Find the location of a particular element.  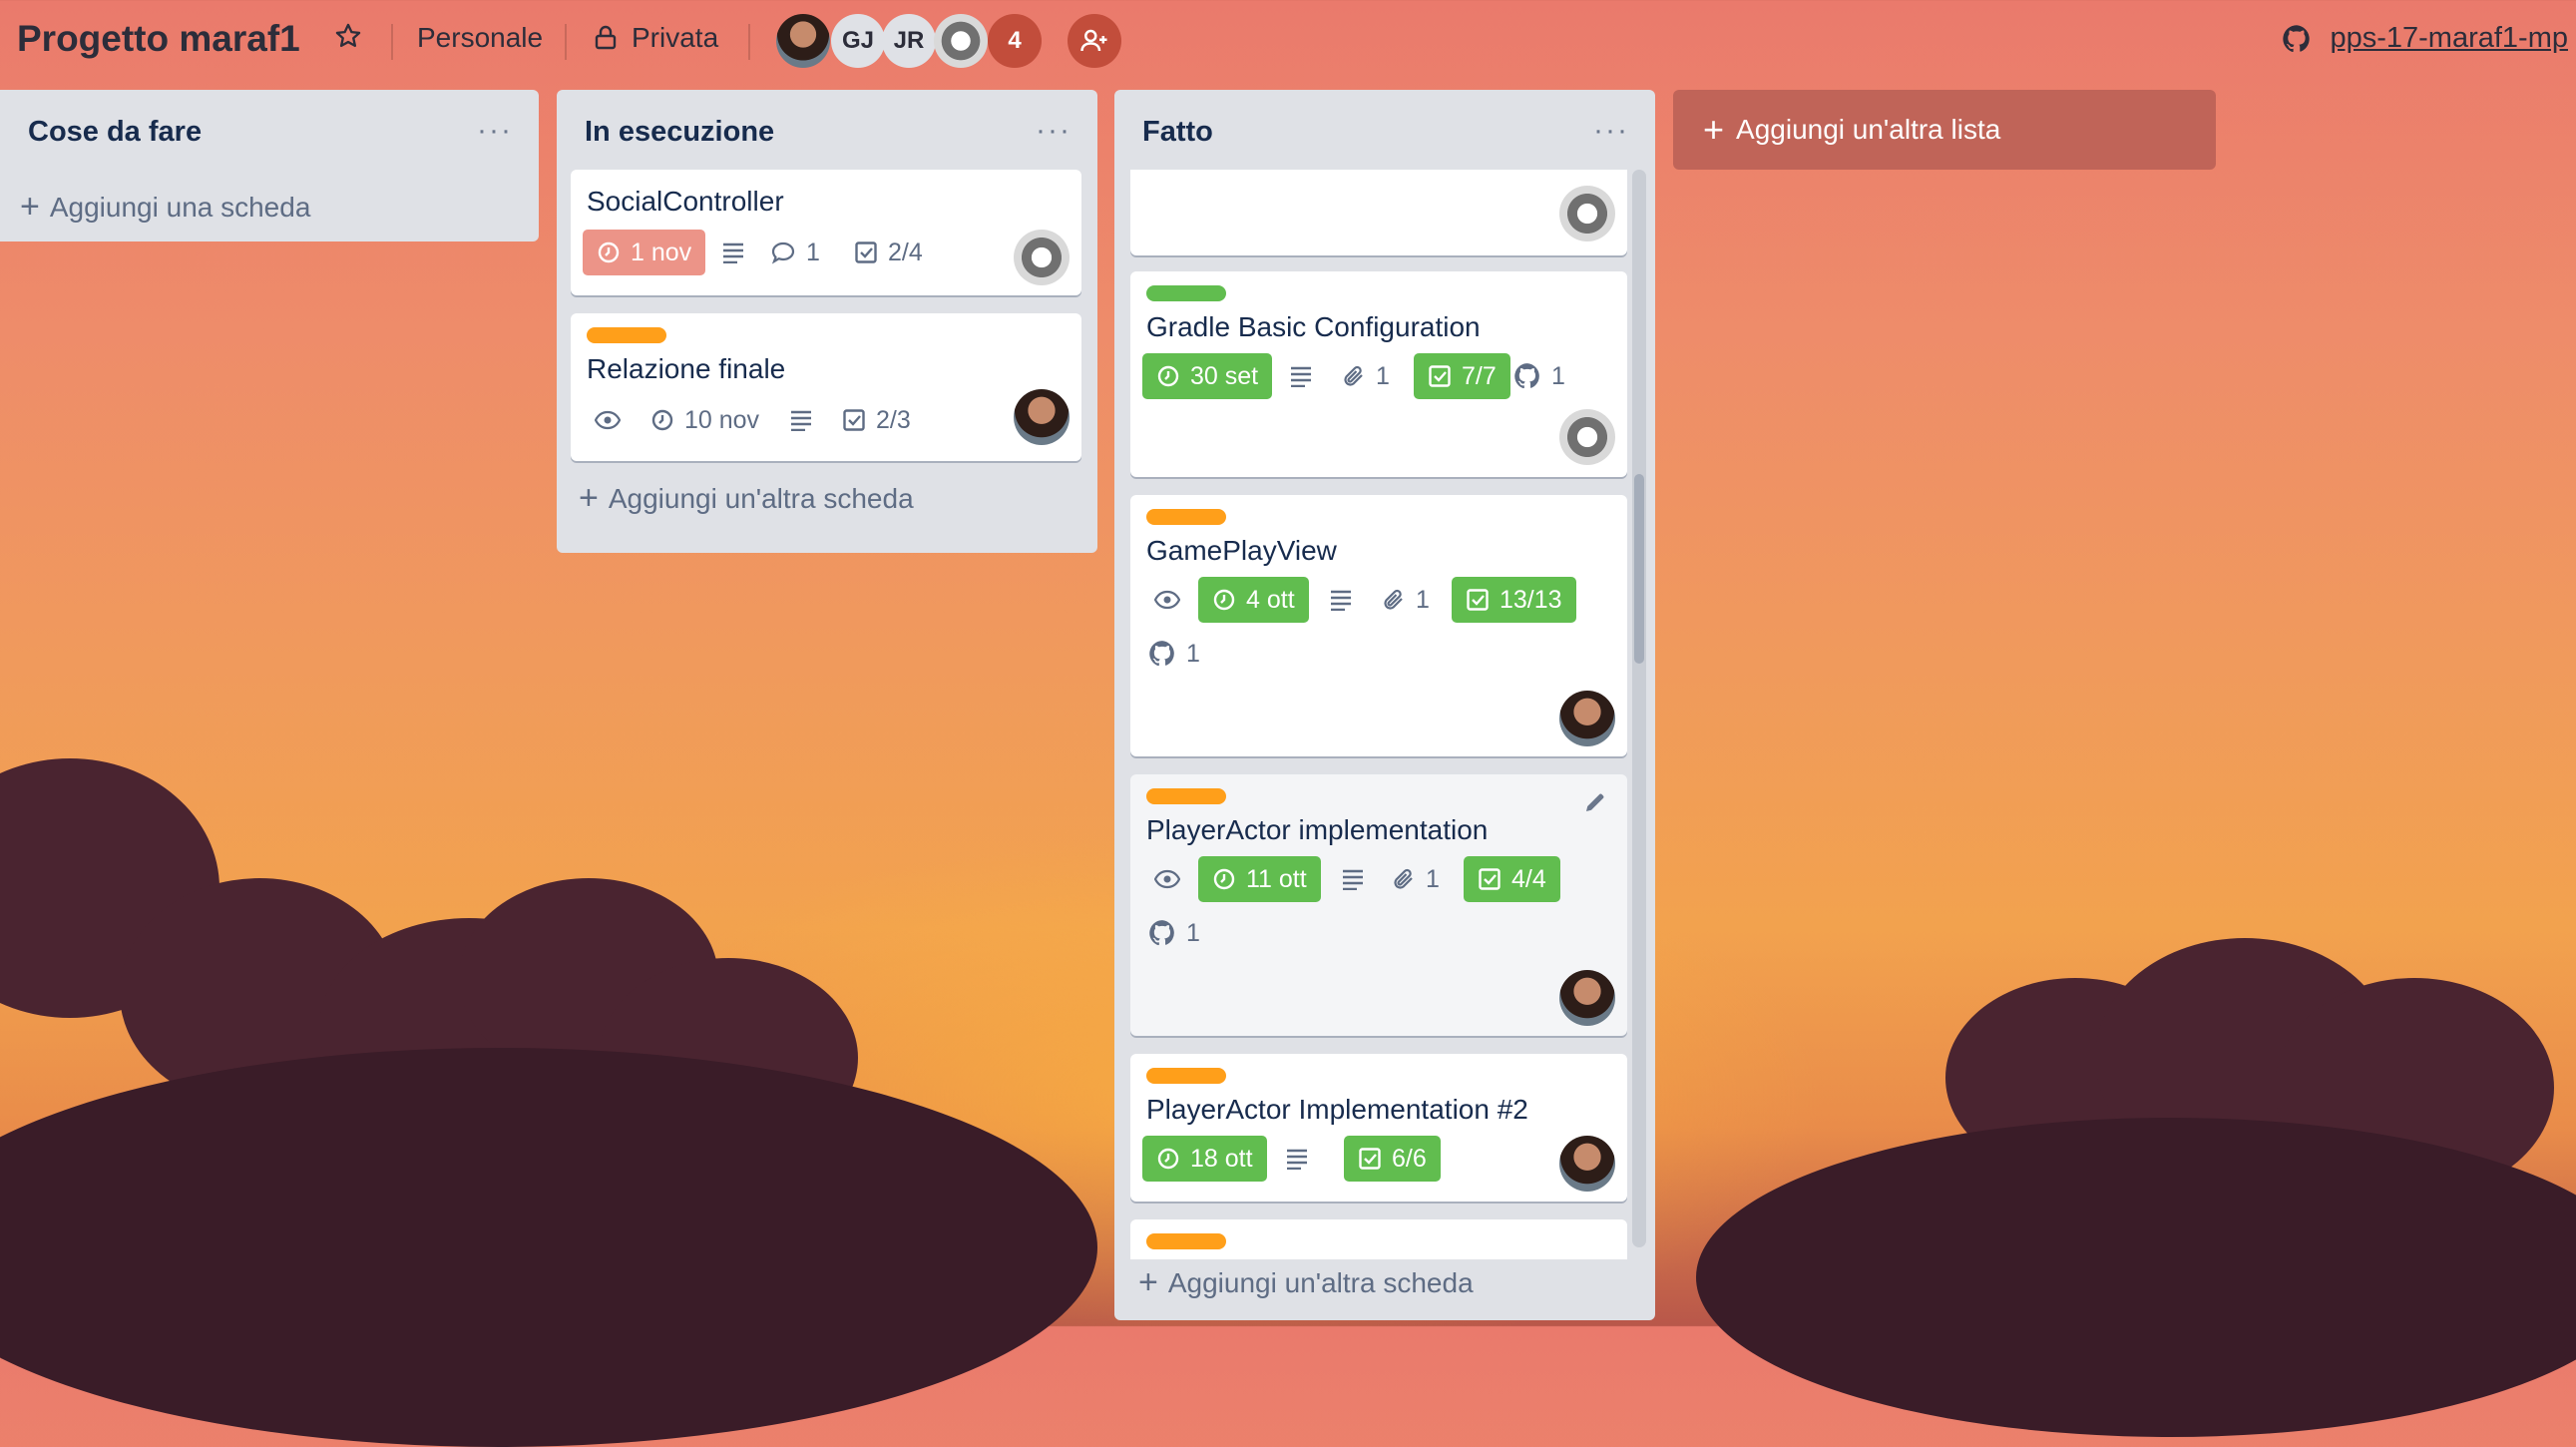

due-date-text: 4 ott is located at coordinates (1270, 600).